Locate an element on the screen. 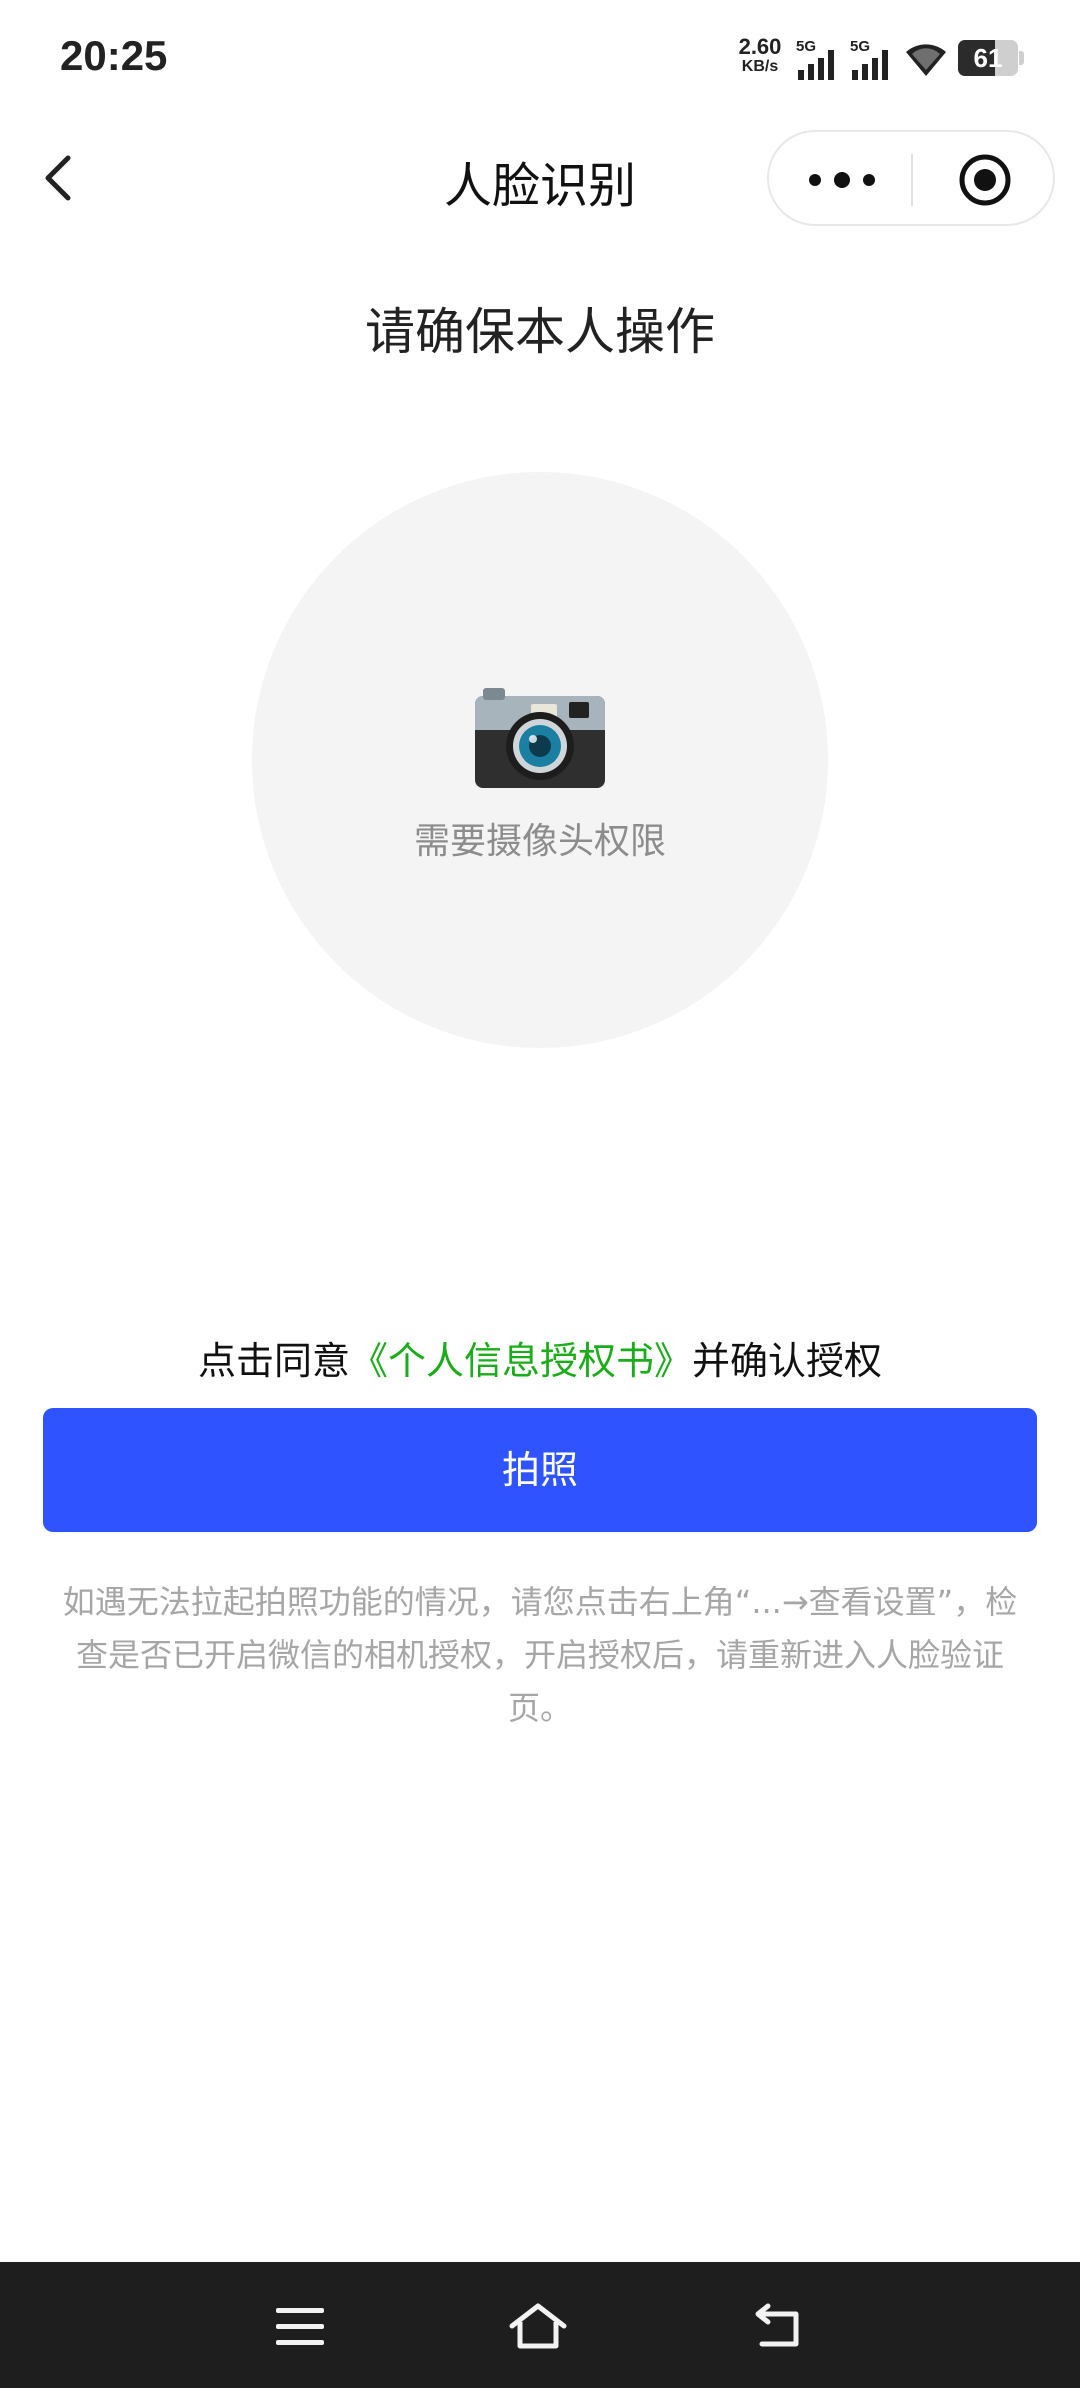  consent-suffix: 并确认授权 is located at coordinates (787, 1361).